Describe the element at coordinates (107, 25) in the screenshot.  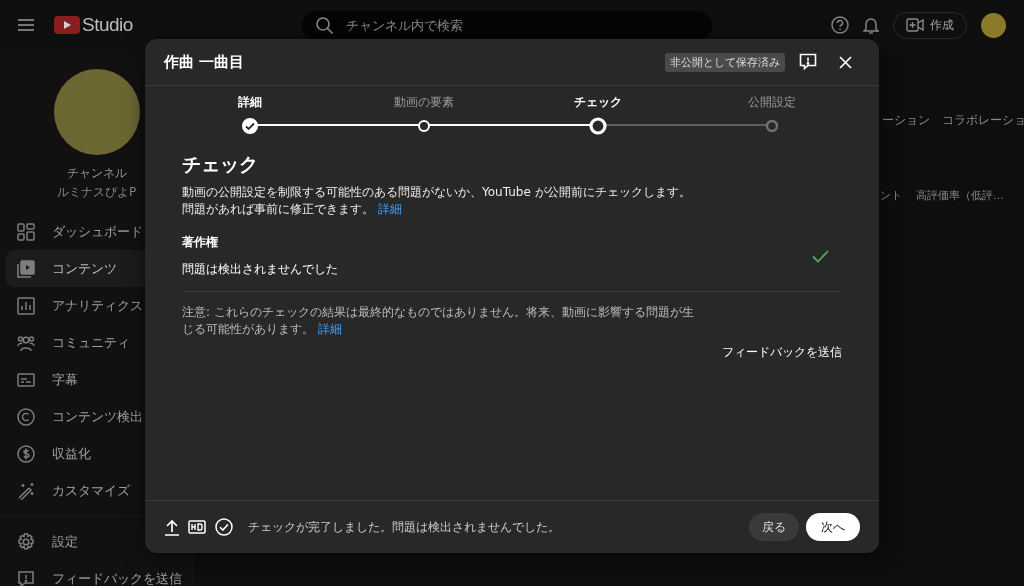
I see `logo-text: Studio` at that location.